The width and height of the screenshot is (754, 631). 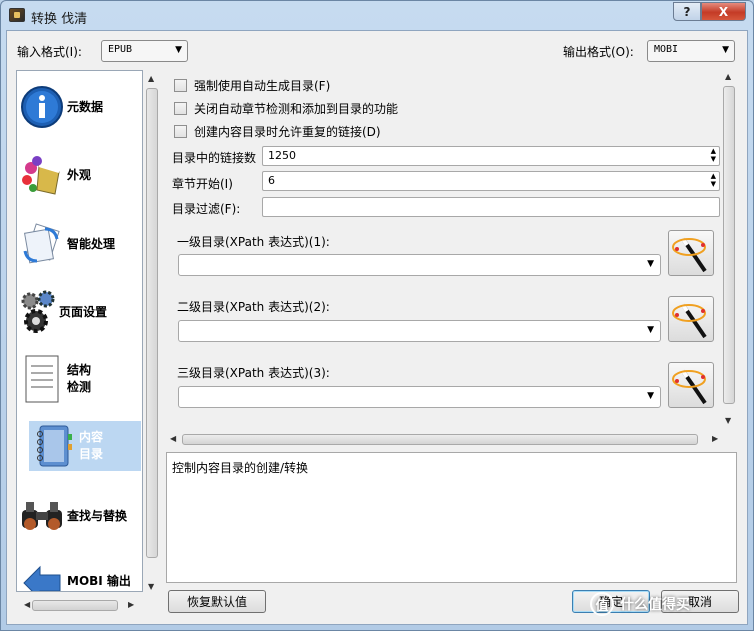 What do you see at coordinates (377, 16) in the screenshot?
I see `title-bar: 转换 伐清 ? X` at bounding box center [377, 16].